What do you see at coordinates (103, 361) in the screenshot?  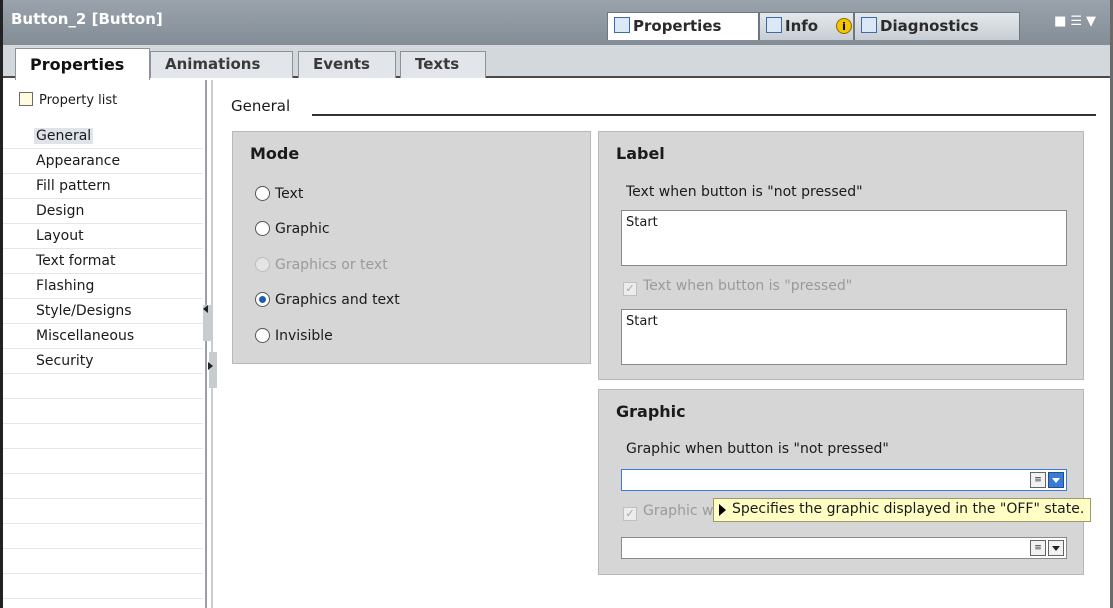 I see `nav-item-security: Security` at bounding box center [103, 361].